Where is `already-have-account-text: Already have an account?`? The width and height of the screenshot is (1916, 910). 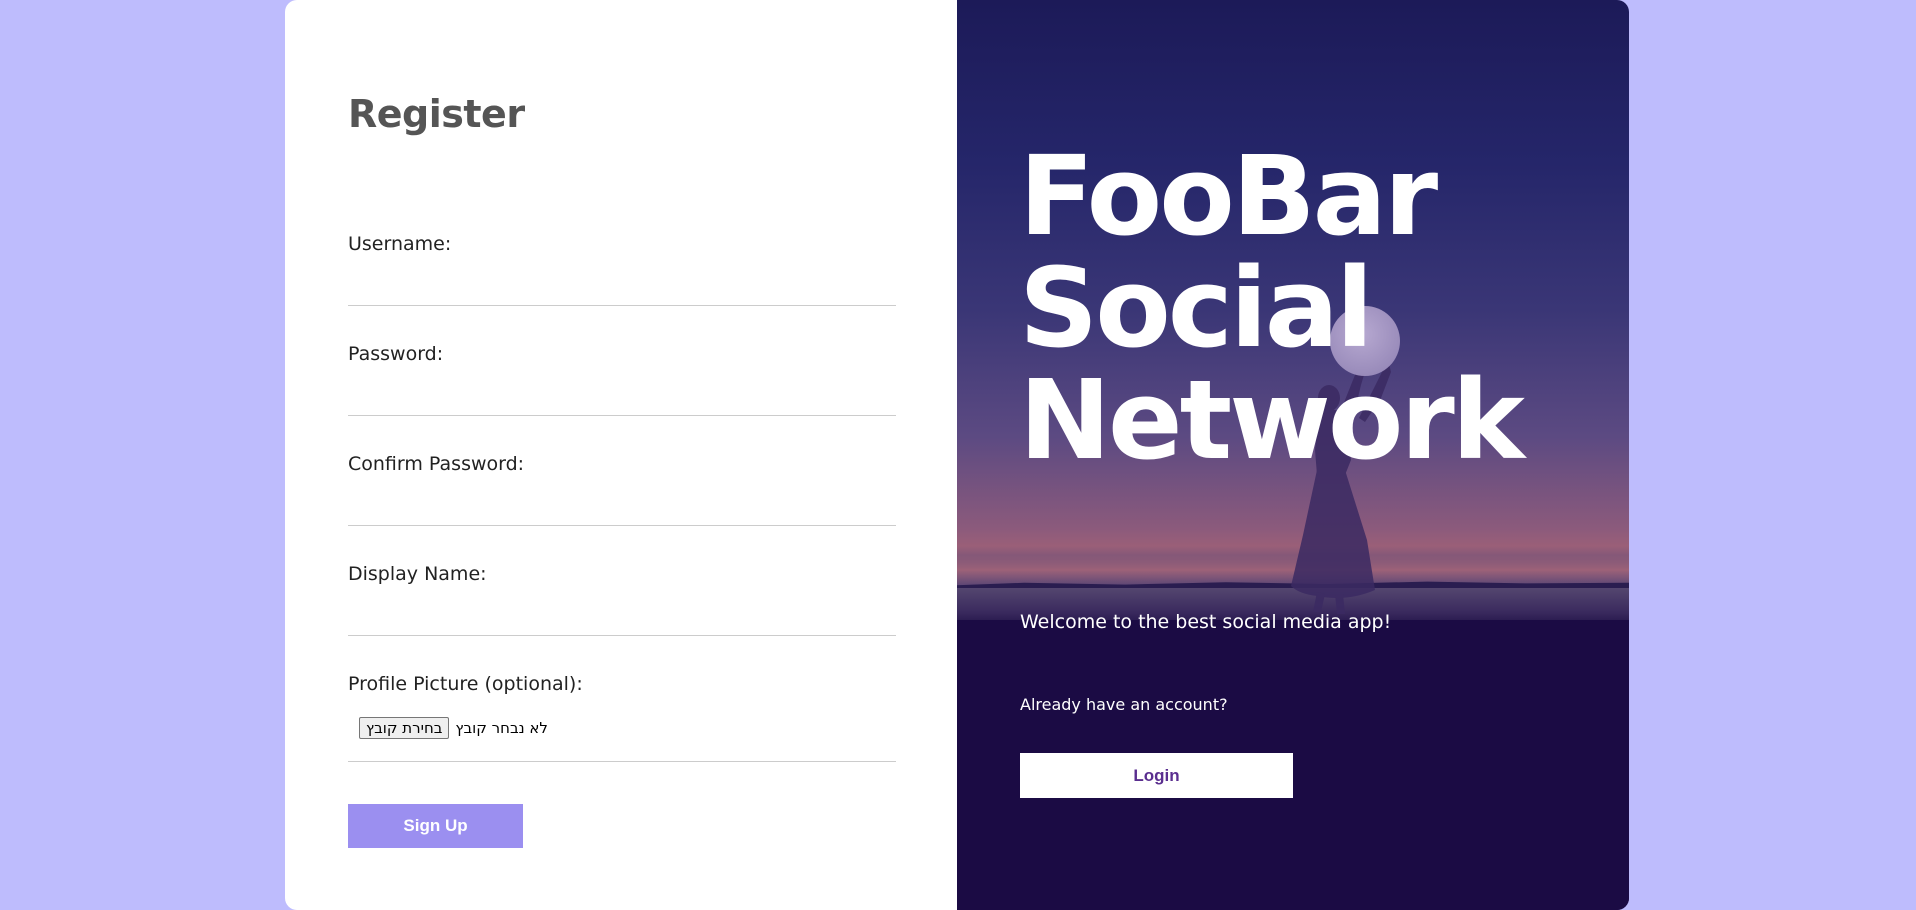
already-have-account-text: Already have an account? is located at coordinates (1124, 704).